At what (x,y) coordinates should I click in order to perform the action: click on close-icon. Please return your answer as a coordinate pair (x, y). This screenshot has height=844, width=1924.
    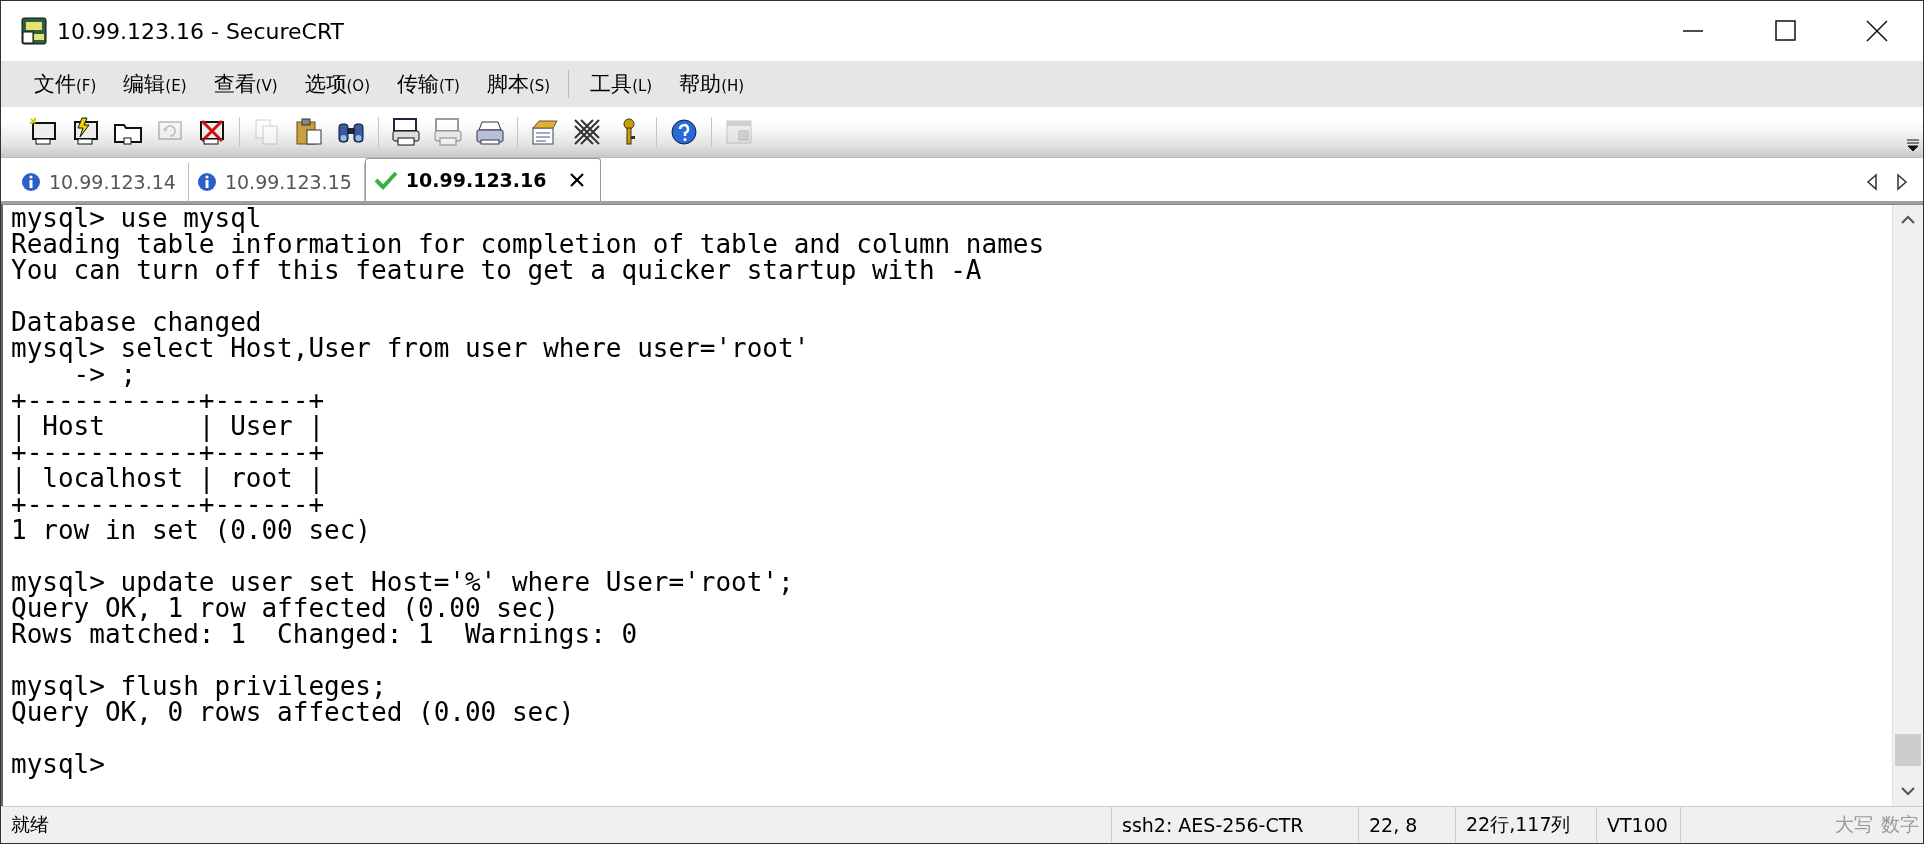
    Looking at the image, I should click on (577, 180).